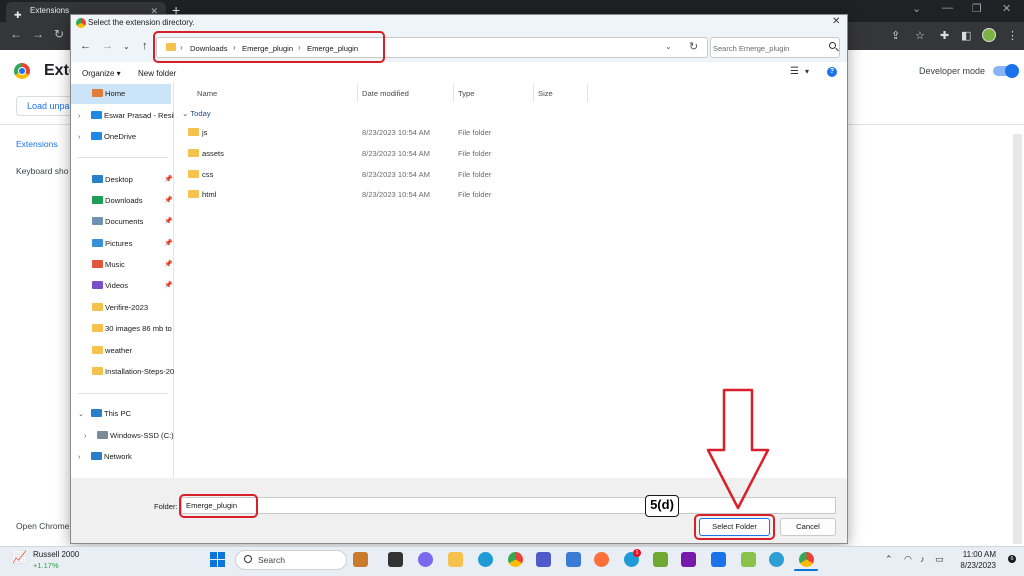  What do you see at coordinates (889, 559) in the screenshot?
I see `chevron-up-icon: ⌃` at bounding box center [889, 559].